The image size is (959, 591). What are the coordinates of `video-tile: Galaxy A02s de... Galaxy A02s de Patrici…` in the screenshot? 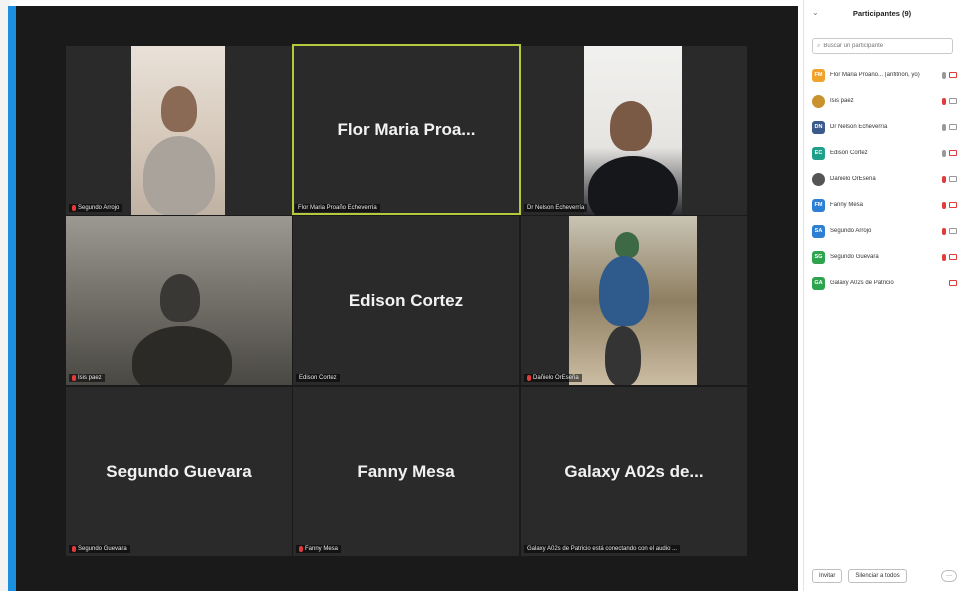 It's located at (634, 471).